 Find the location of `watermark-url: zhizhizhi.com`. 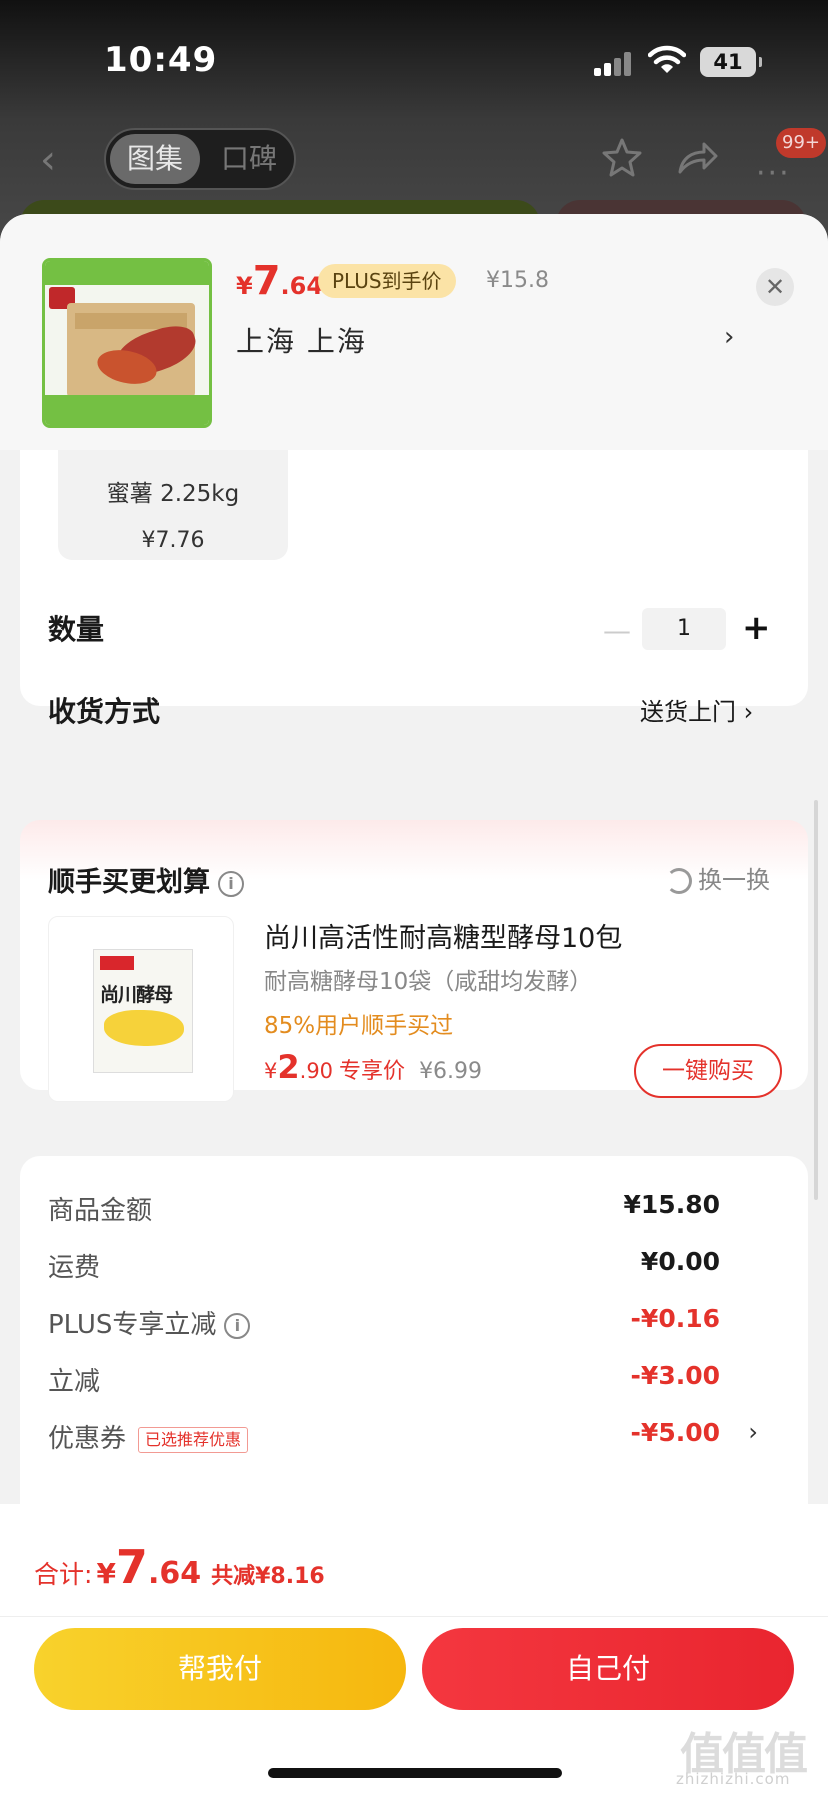

watermark-url: zhizhizhi.com is located at coordinates (733, 1779).